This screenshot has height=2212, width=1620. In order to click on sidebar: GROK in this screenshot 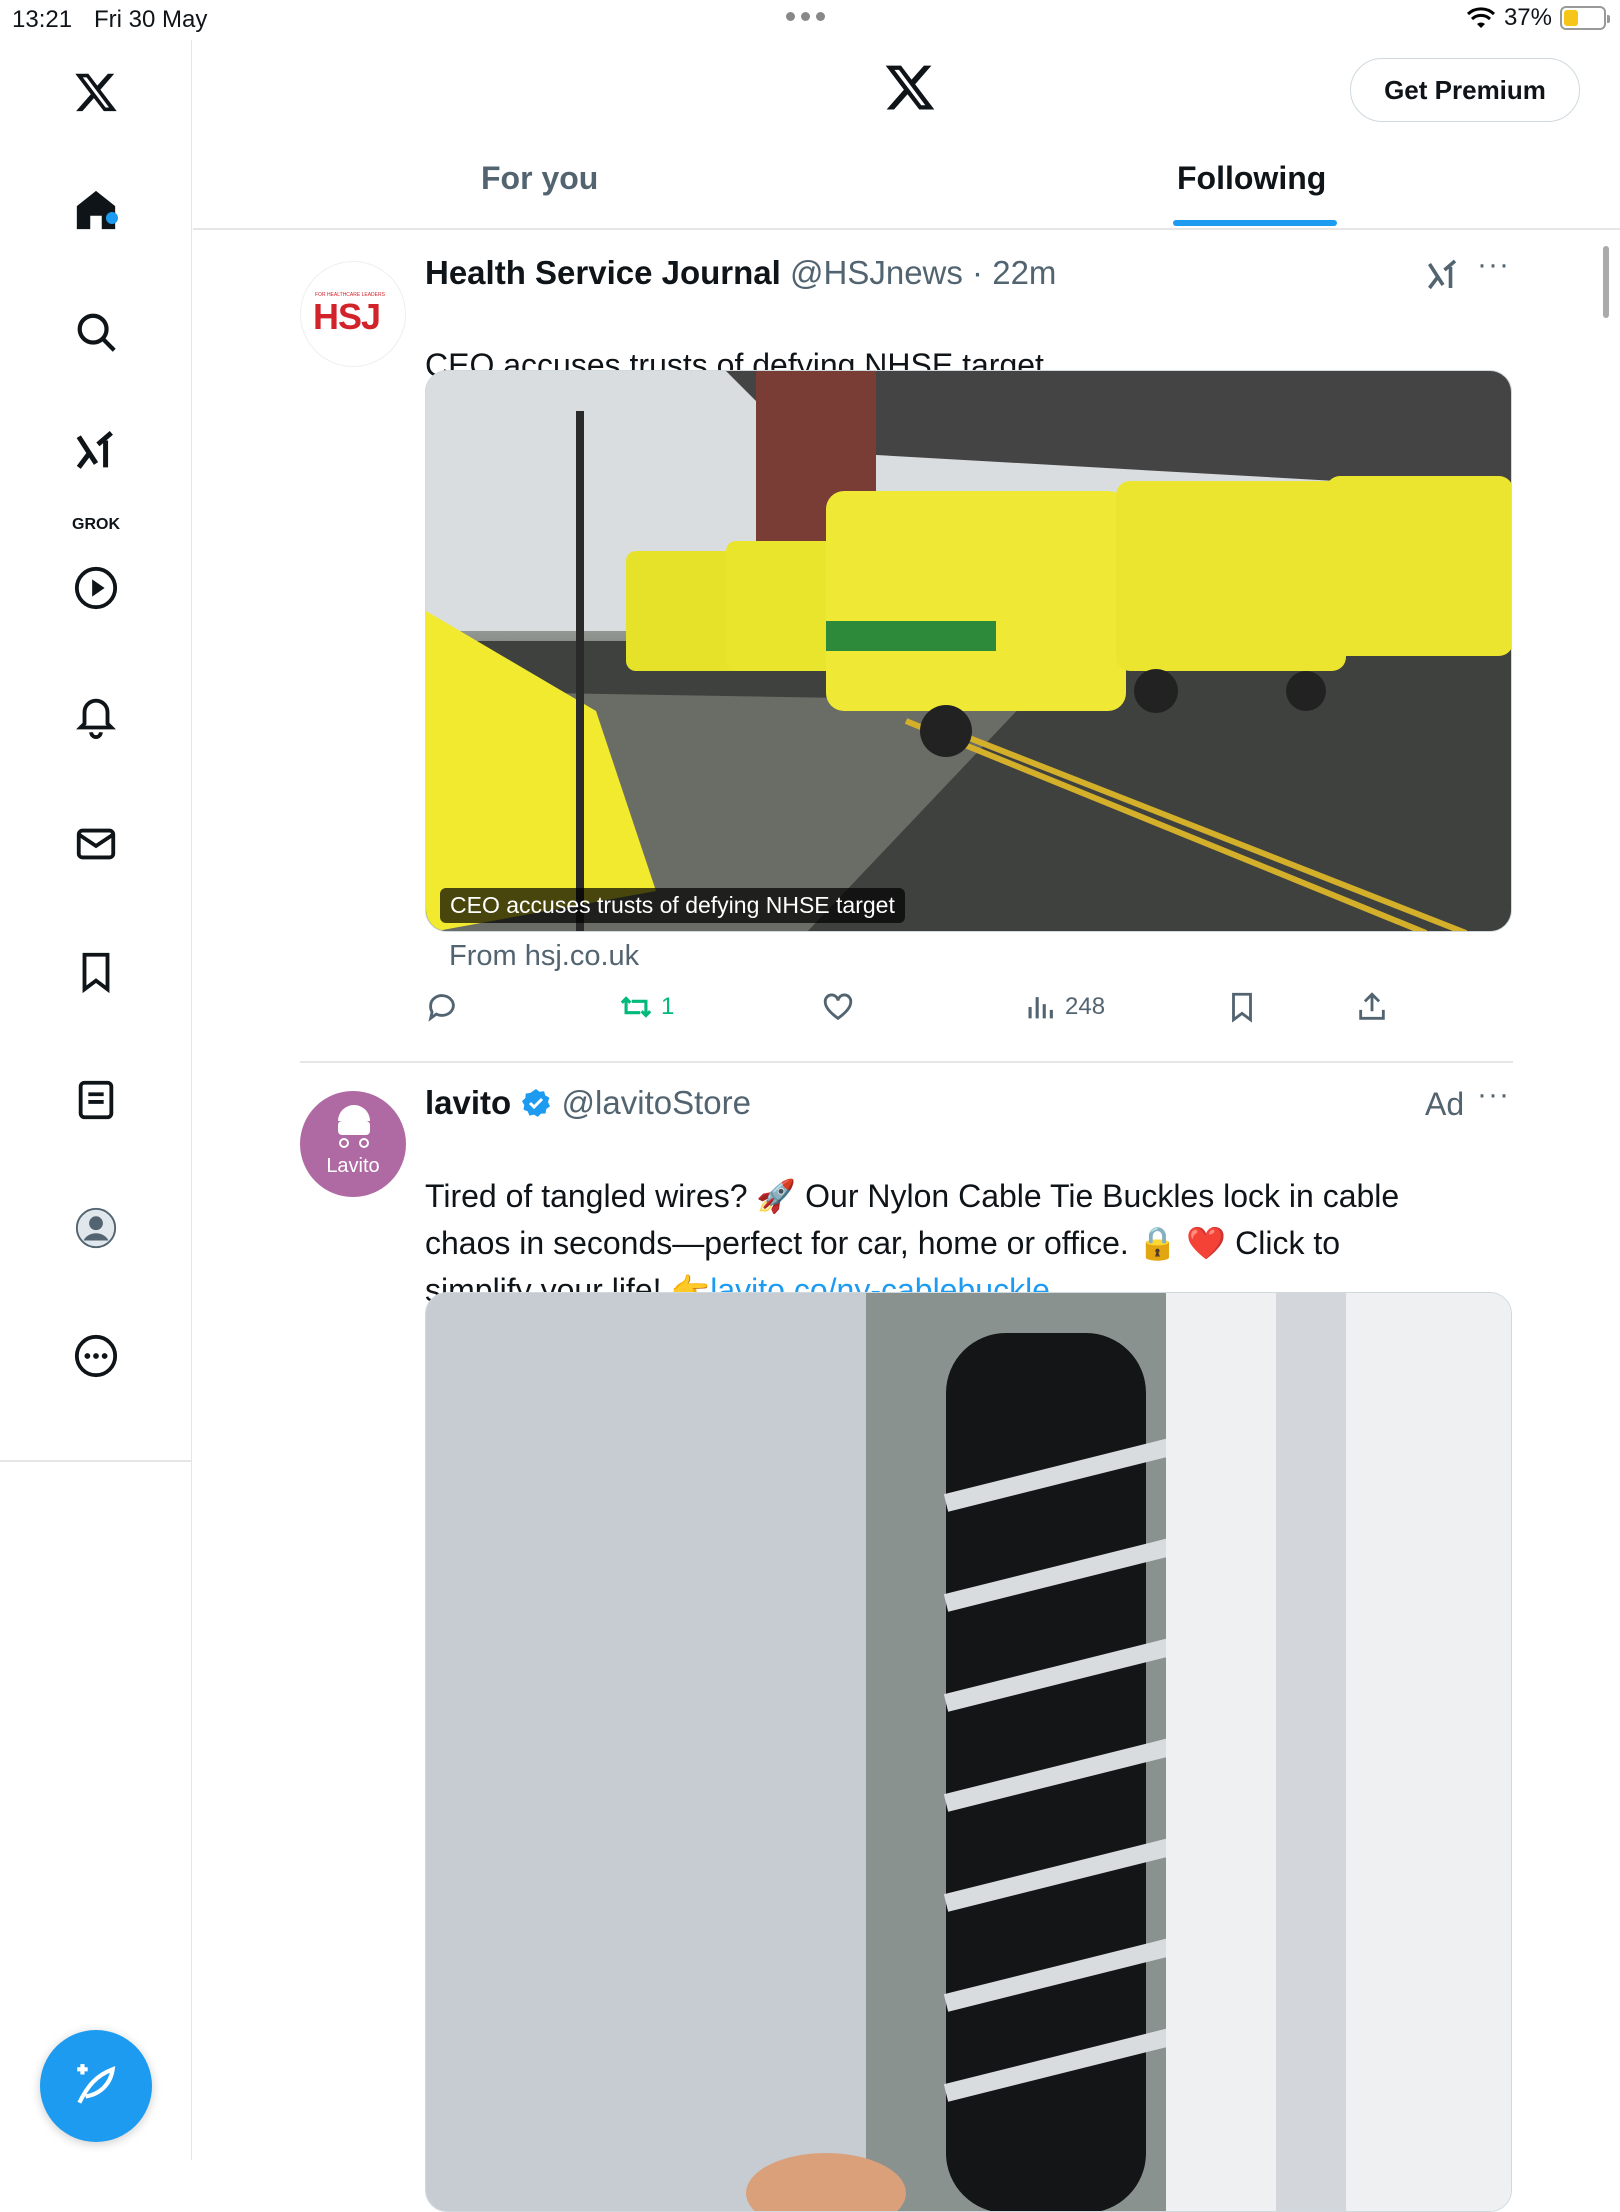, I will do `click(96, 1100)`.